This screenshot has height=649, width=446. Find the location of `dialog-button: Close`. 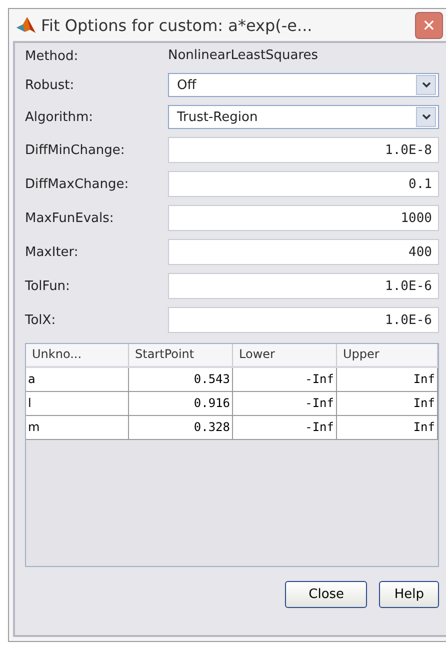

dialog-button: Close is located at coordinates (326, 594).